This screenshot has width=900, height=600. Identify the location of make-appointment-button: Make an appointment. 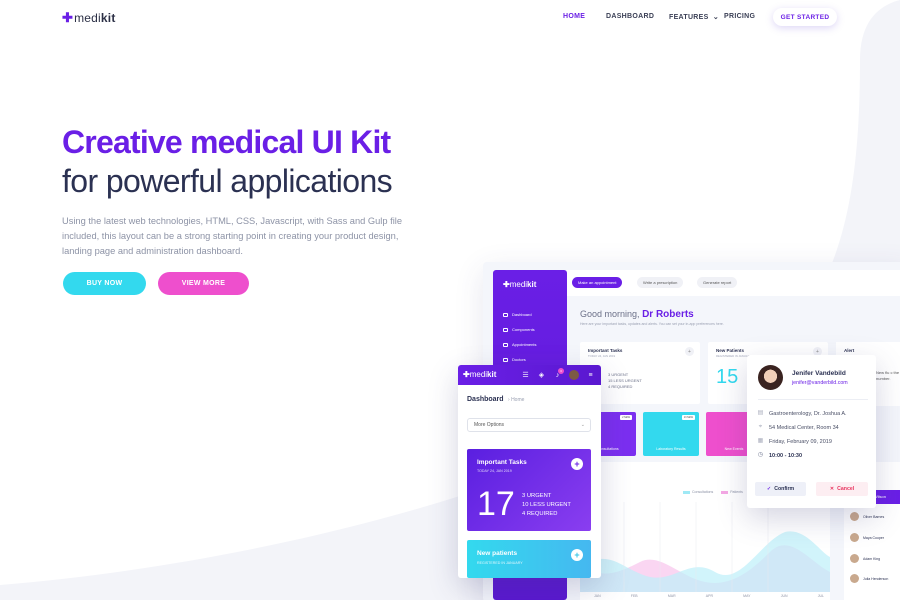
(597, 282).